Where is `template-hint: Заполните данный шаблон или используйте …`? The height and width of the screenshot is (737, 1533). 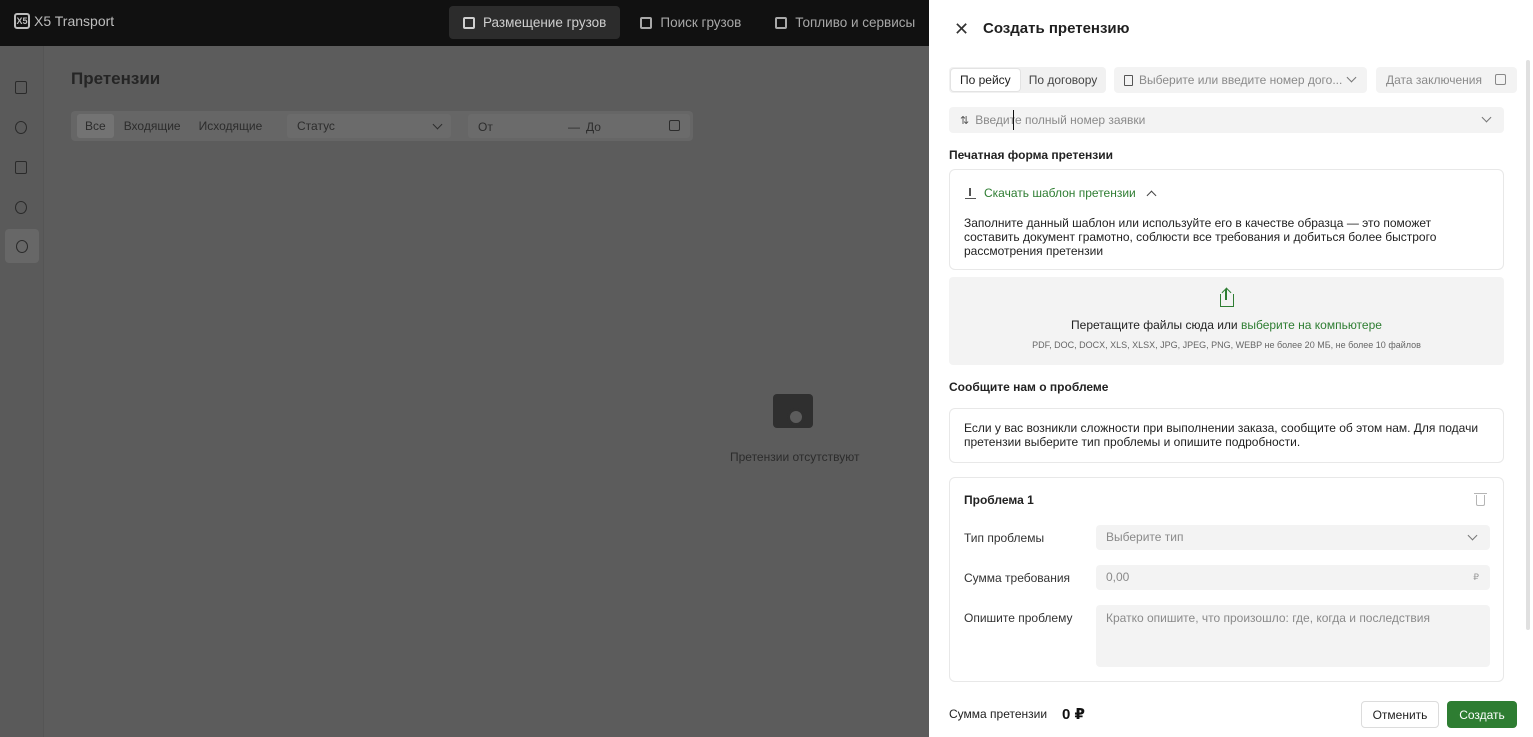 template-hint: Заполните данный шаблон или используйте … is located at coordinates (1200, 237).